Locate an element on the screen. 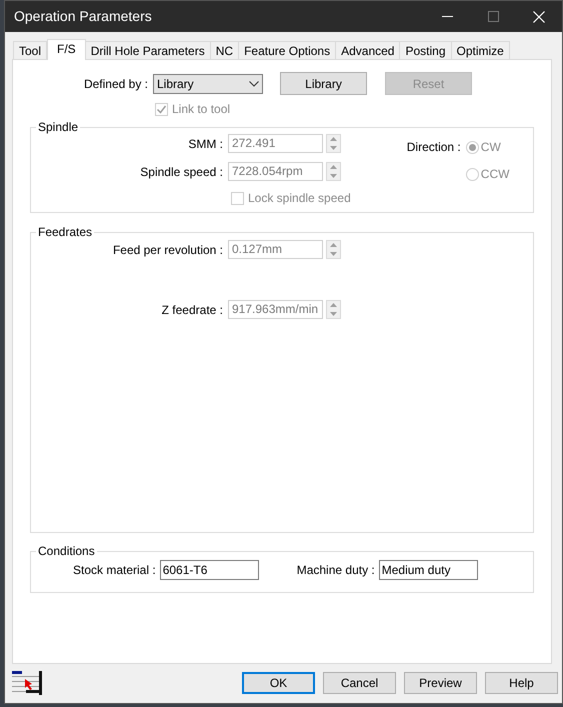 This screenshot has width=563, height=707. tab: F/S is located at coordinates (66, 49).